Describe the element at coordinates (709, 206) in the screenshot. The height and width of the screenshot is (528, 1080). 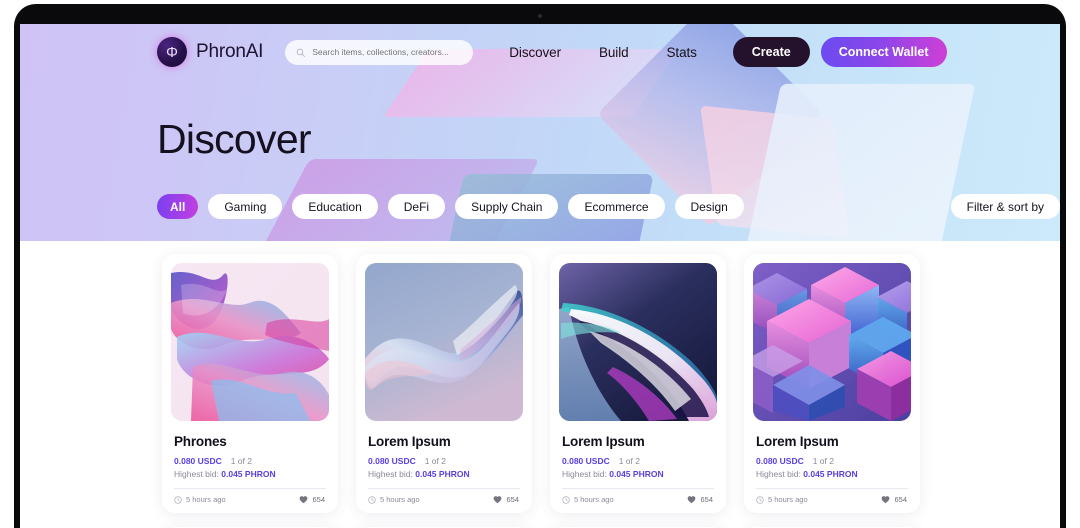
I see `chip-design: Design` at that location.